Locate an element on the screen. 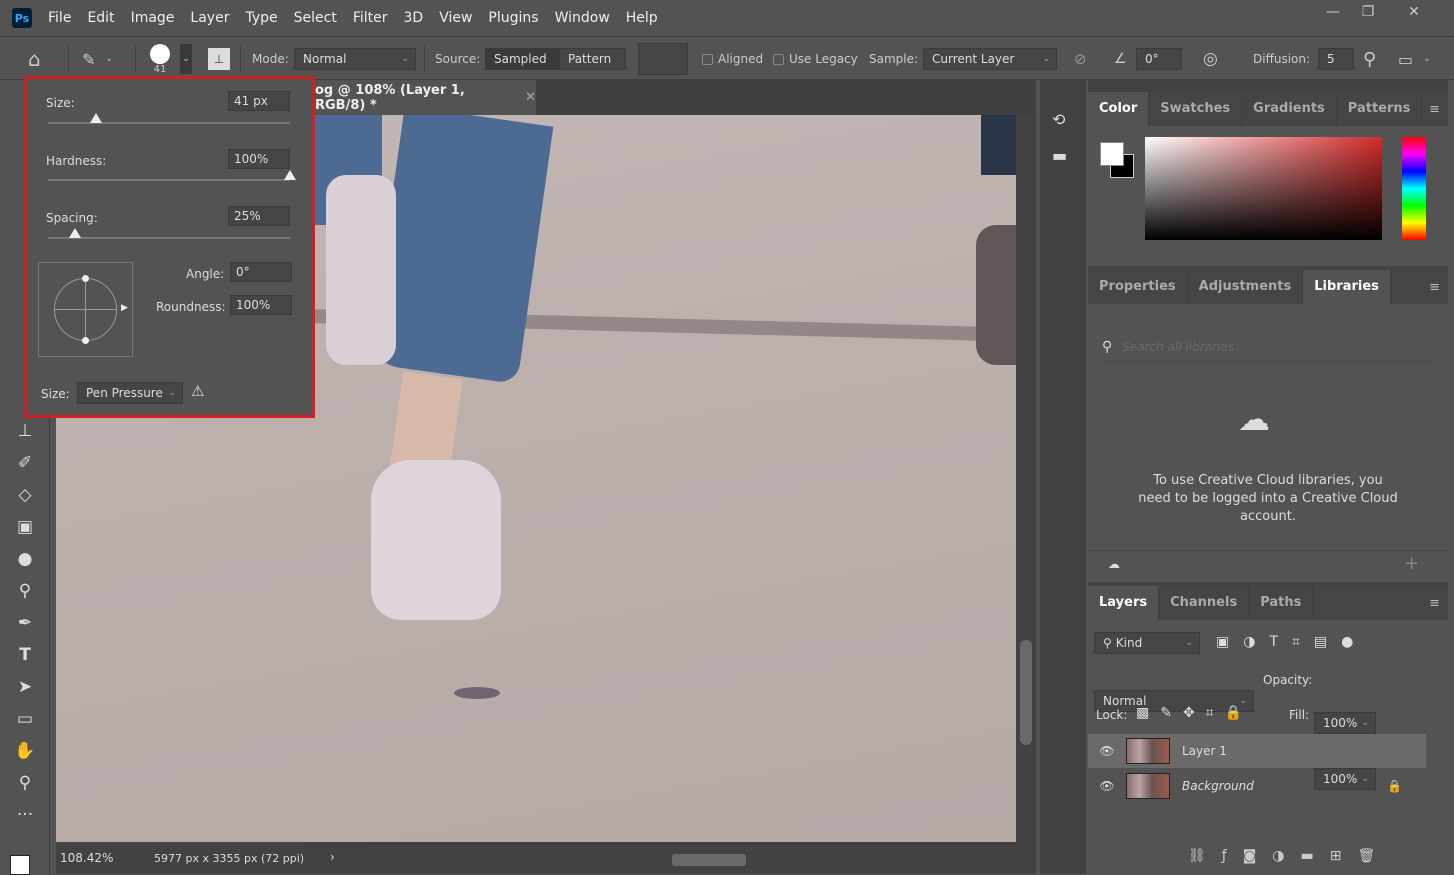  lock-icons: ▩✎✥⌗🔒 is located at coordinates (1194, 713).